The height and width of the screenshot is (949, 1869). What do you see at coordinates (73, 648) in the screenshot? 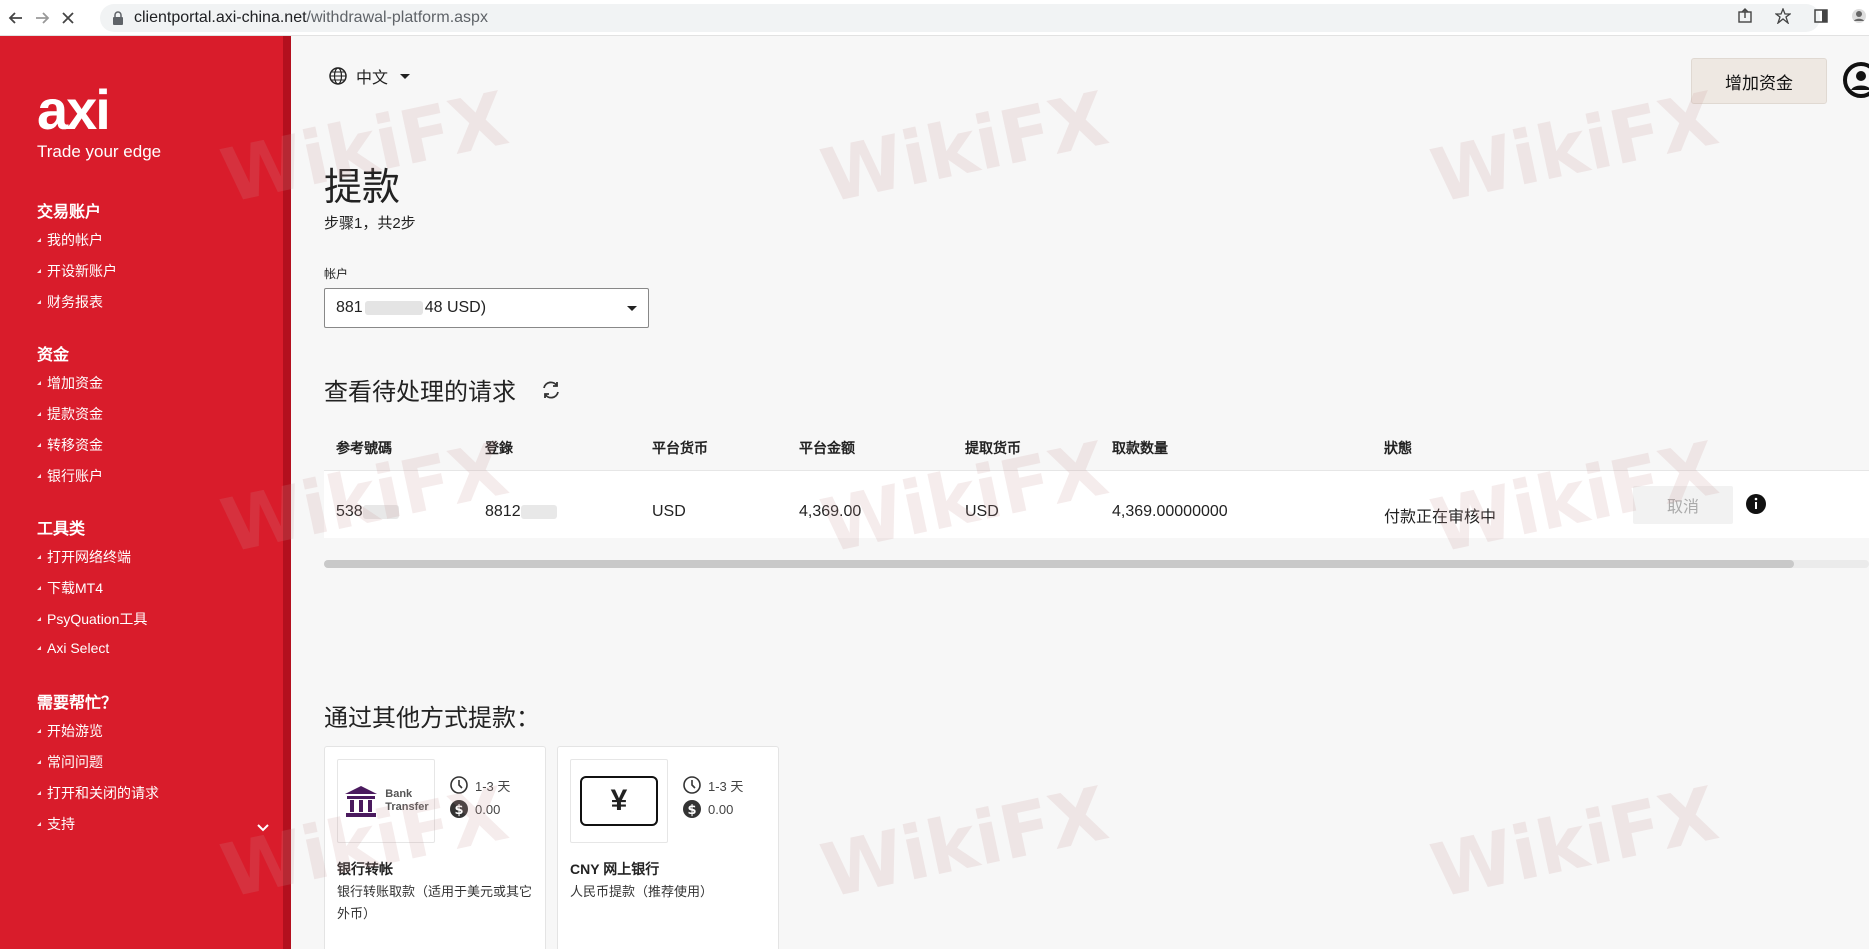
I see `sidebar-item-axi-select: Axi Select` at bounding box center [73, 648].